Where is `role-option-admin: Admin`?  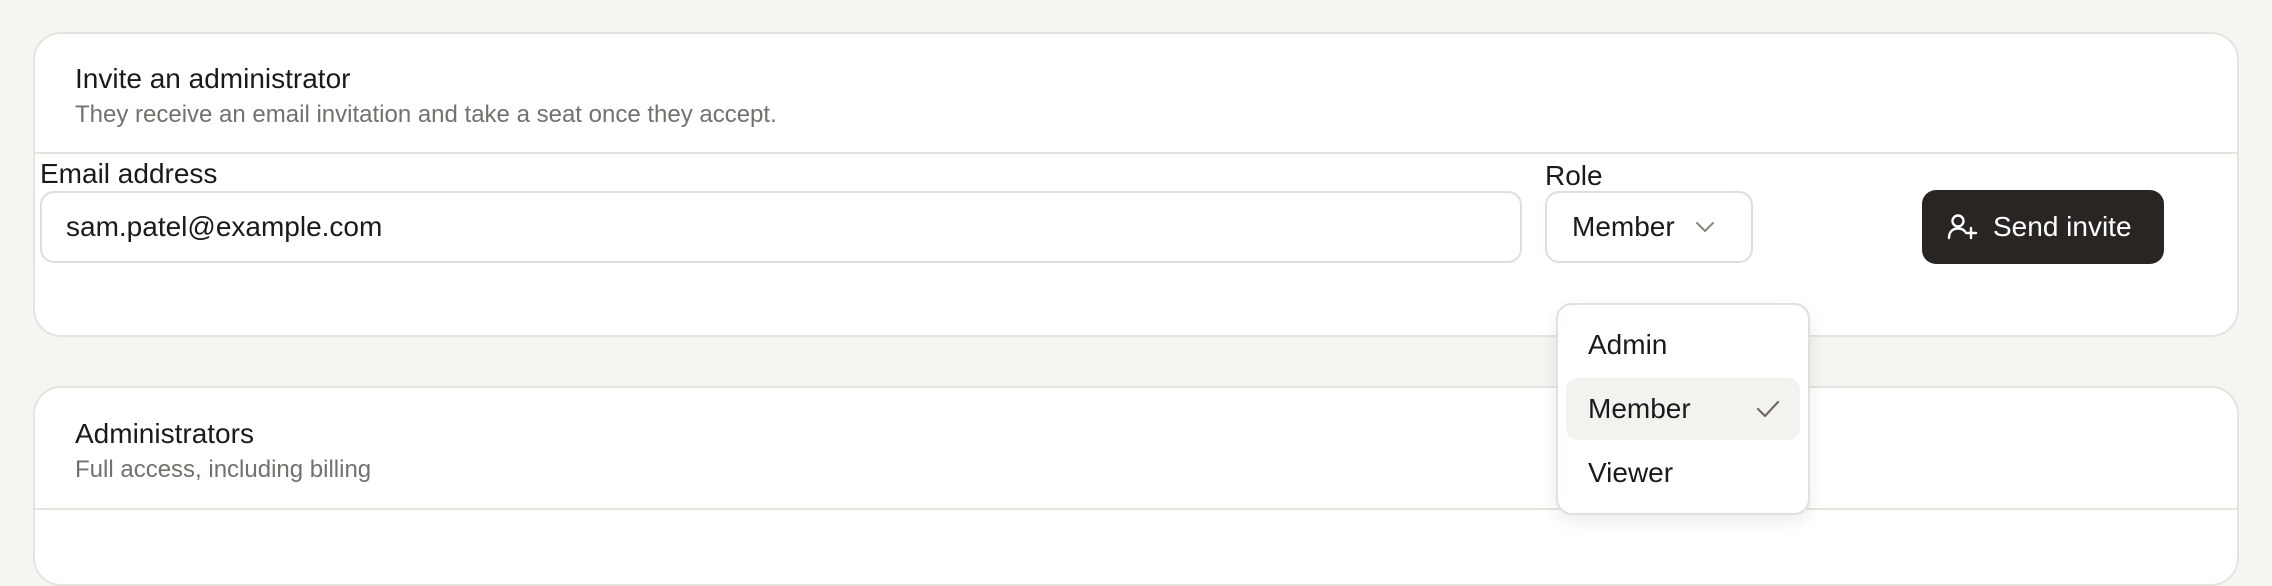
role-option-admin: Admin is located at coordinates (1683, 345).